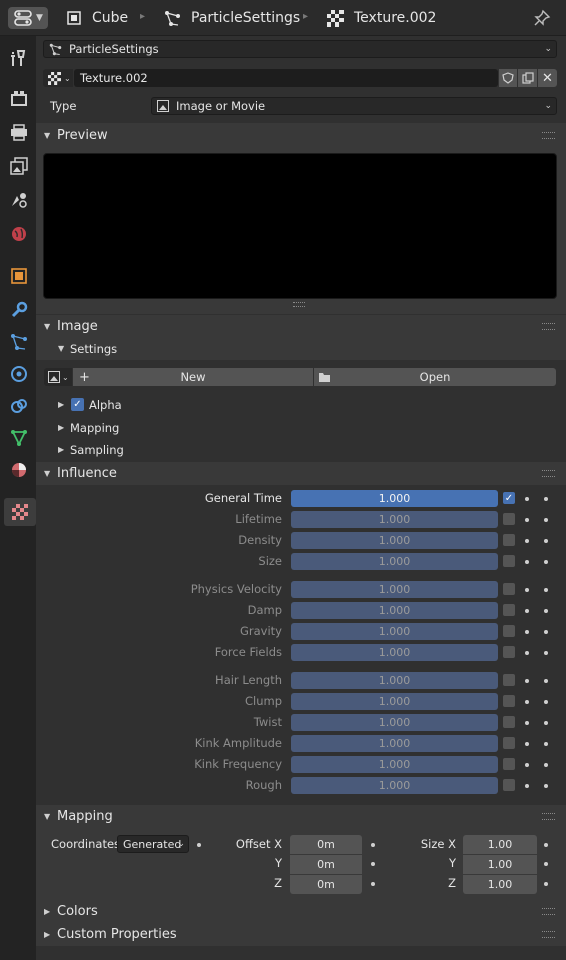  Describe the element at coordinates (153, 844) in the screenshot. I see `coordinates-dropdown: Generated ⌄` at that location.